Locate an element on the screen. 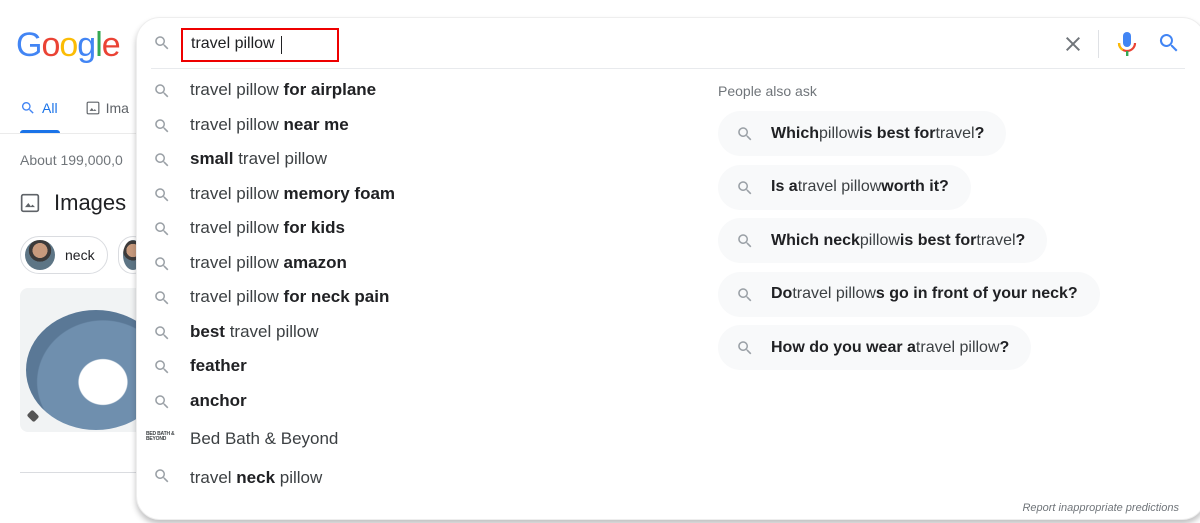  suggestion-text-bold: for neck pain is located at coordinates (336, 297).